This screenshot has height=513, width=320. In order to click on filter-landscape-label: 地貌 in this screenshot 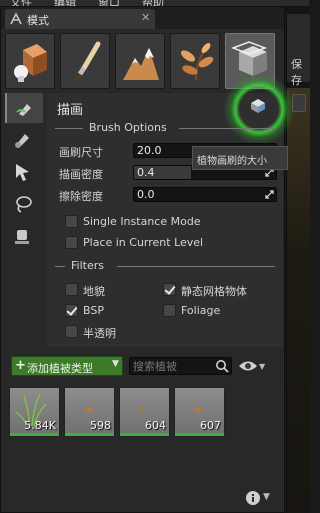, I will do `click(94, 291)`.